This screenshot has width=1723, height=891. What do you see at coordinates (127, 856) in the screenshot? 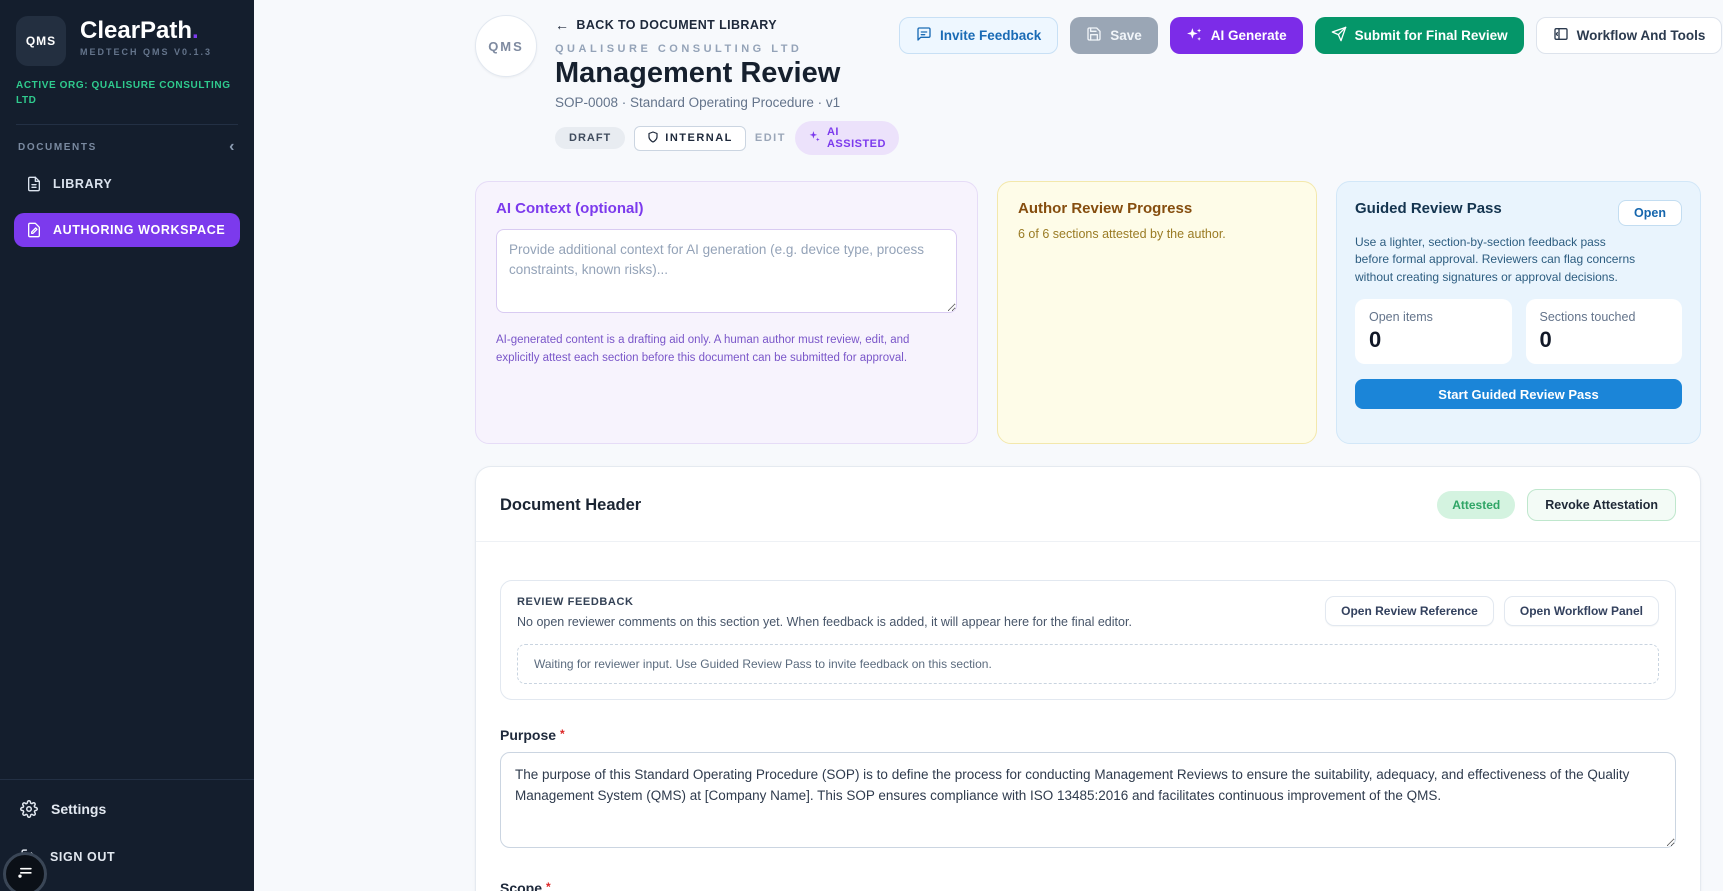
I see `sign-out-button: SIGN OUT` at bounding box center [127, 856].